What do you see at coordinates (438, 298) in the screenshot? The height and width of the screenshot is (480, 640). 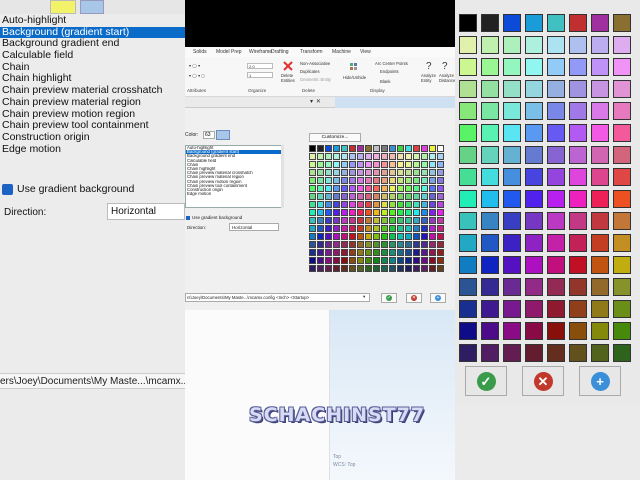 I see `help-button: +` at bounding box center [438, 298].